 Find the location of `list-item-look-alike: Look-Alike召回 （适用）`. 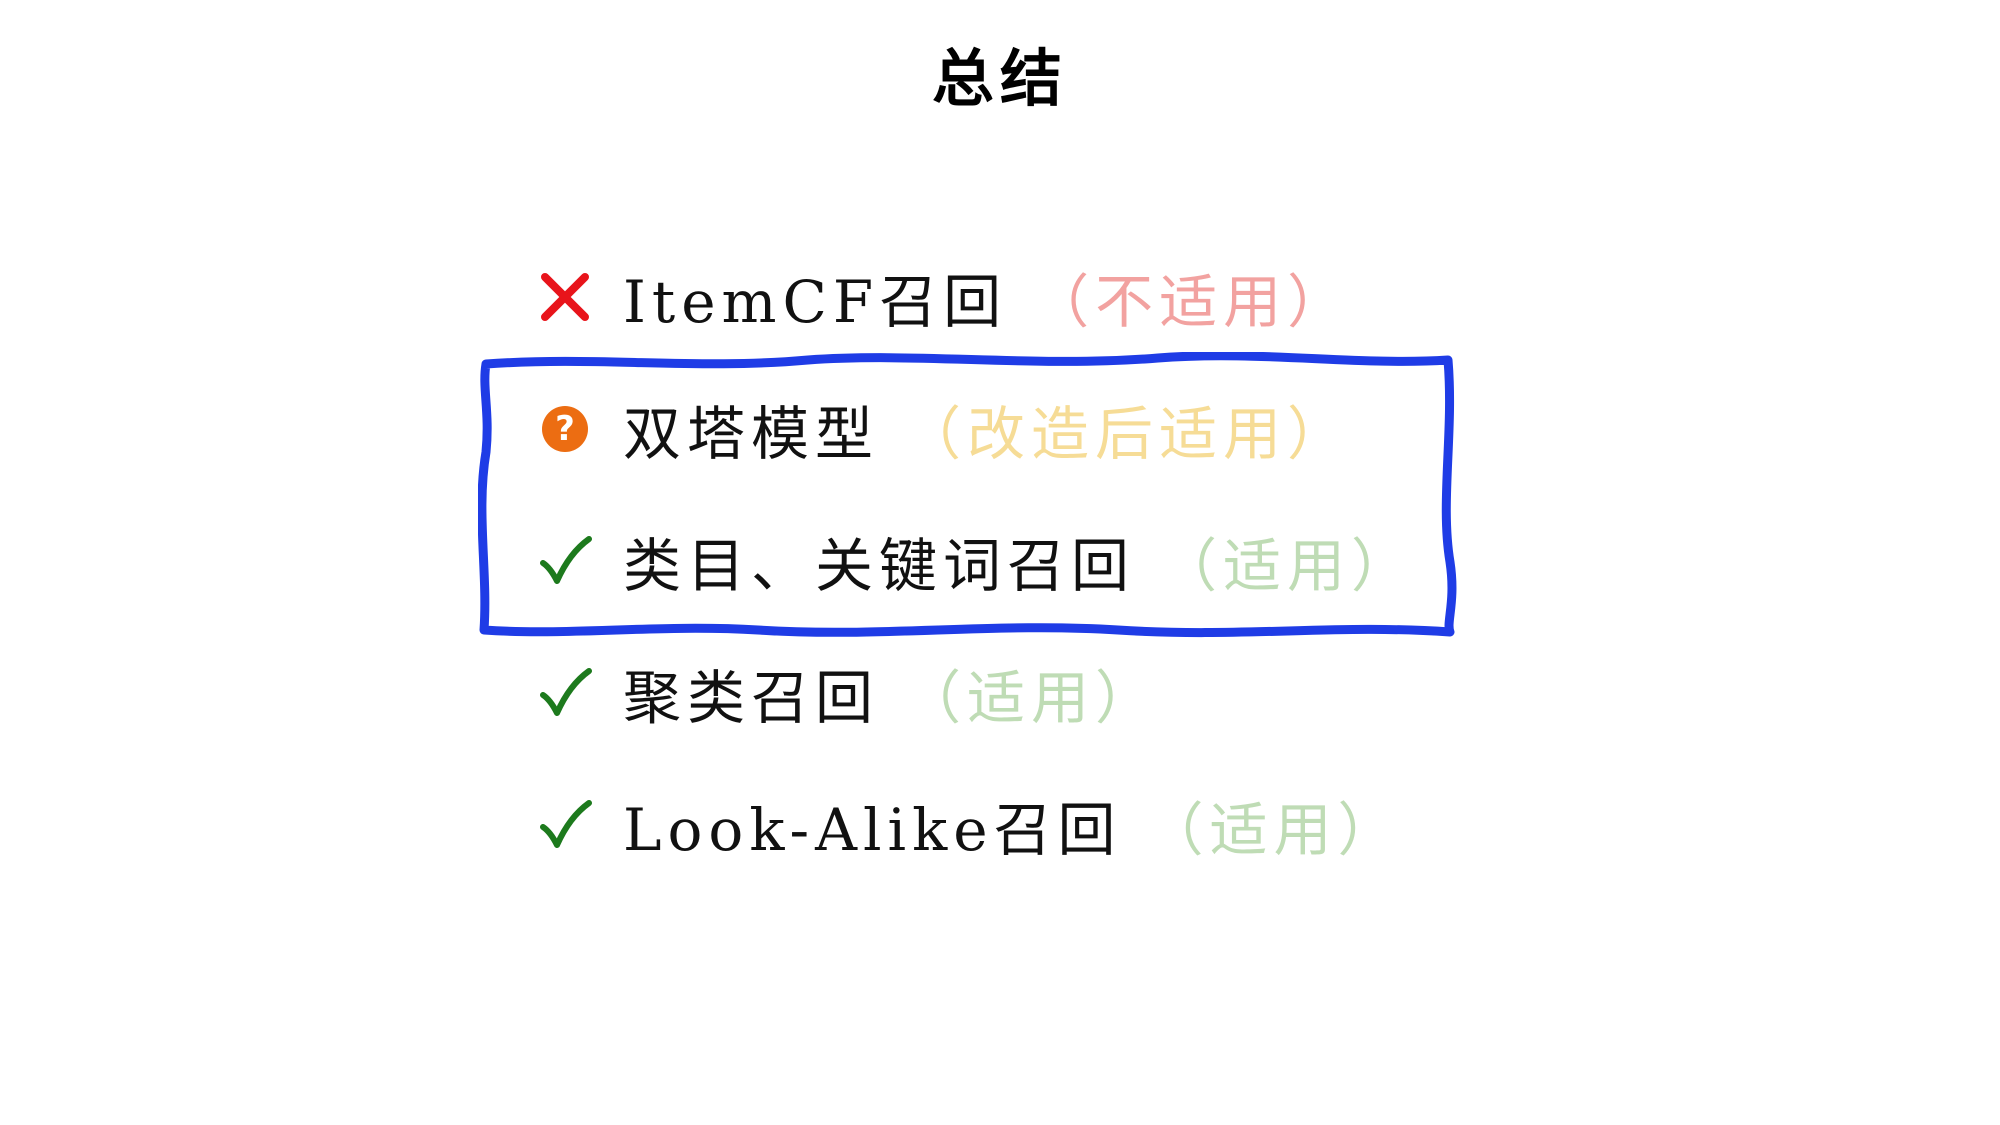

list-item-look-alike: Look-Alike召回 （适用） is located at coordinates (968, 825).